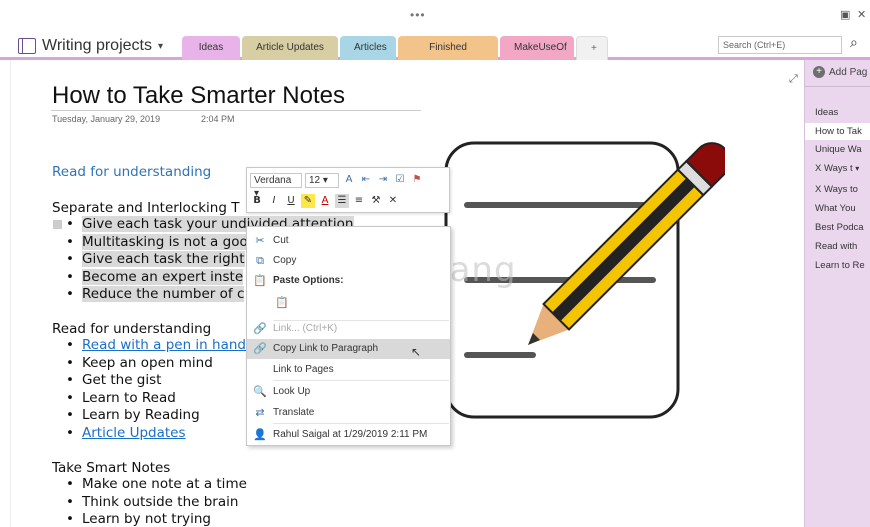 This screenshot has height=527, width=870. What do you see at coordinates (416, 352) in the screenshot?
I see `mouse-cursor-icon: ↖` at bounding box center [416, 352].